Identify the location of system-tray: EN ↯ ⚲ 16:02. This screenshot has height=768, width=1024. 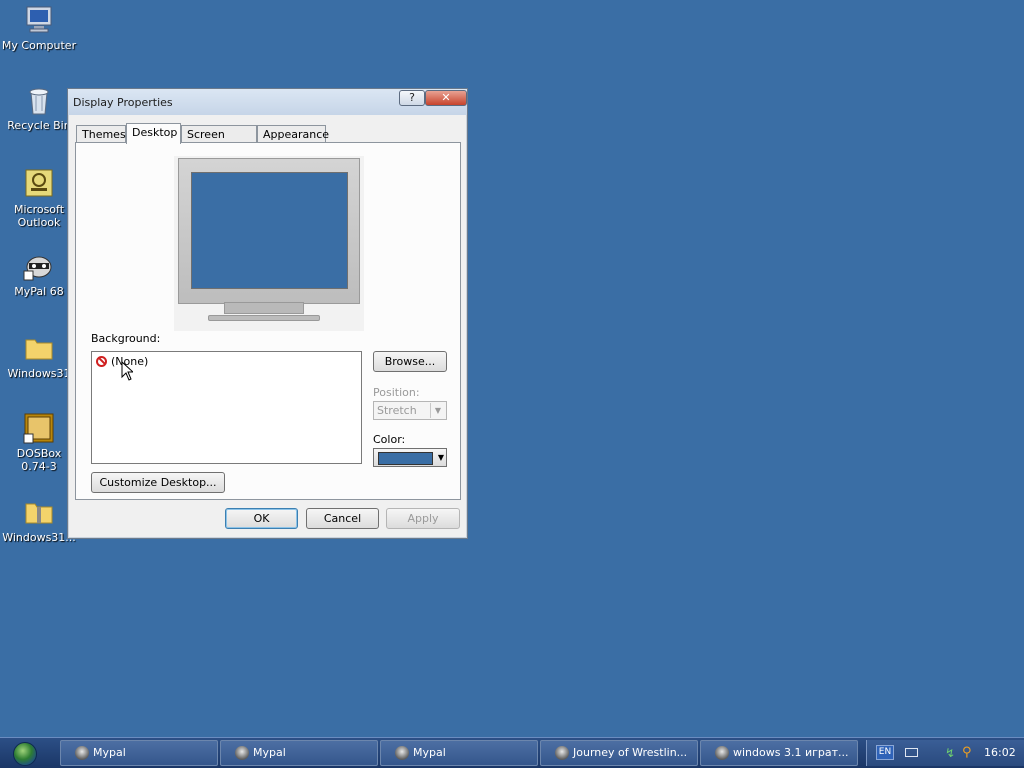
(945, 753).